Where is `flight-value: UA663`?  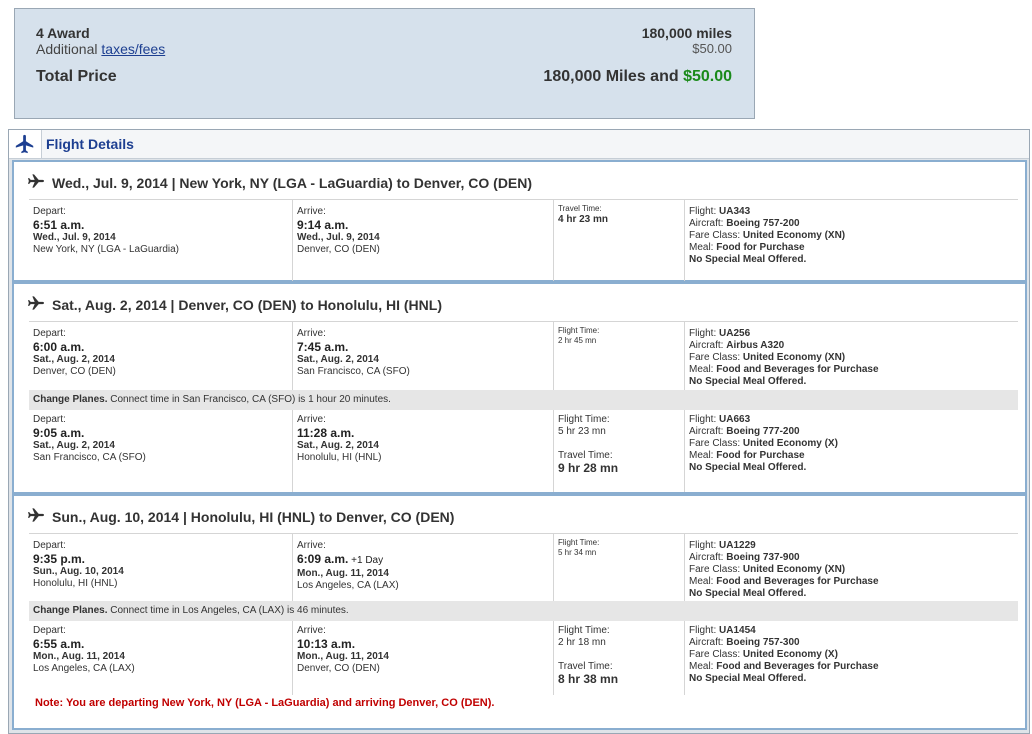
flight-value: UA663 is located at coordinates (735, 419).